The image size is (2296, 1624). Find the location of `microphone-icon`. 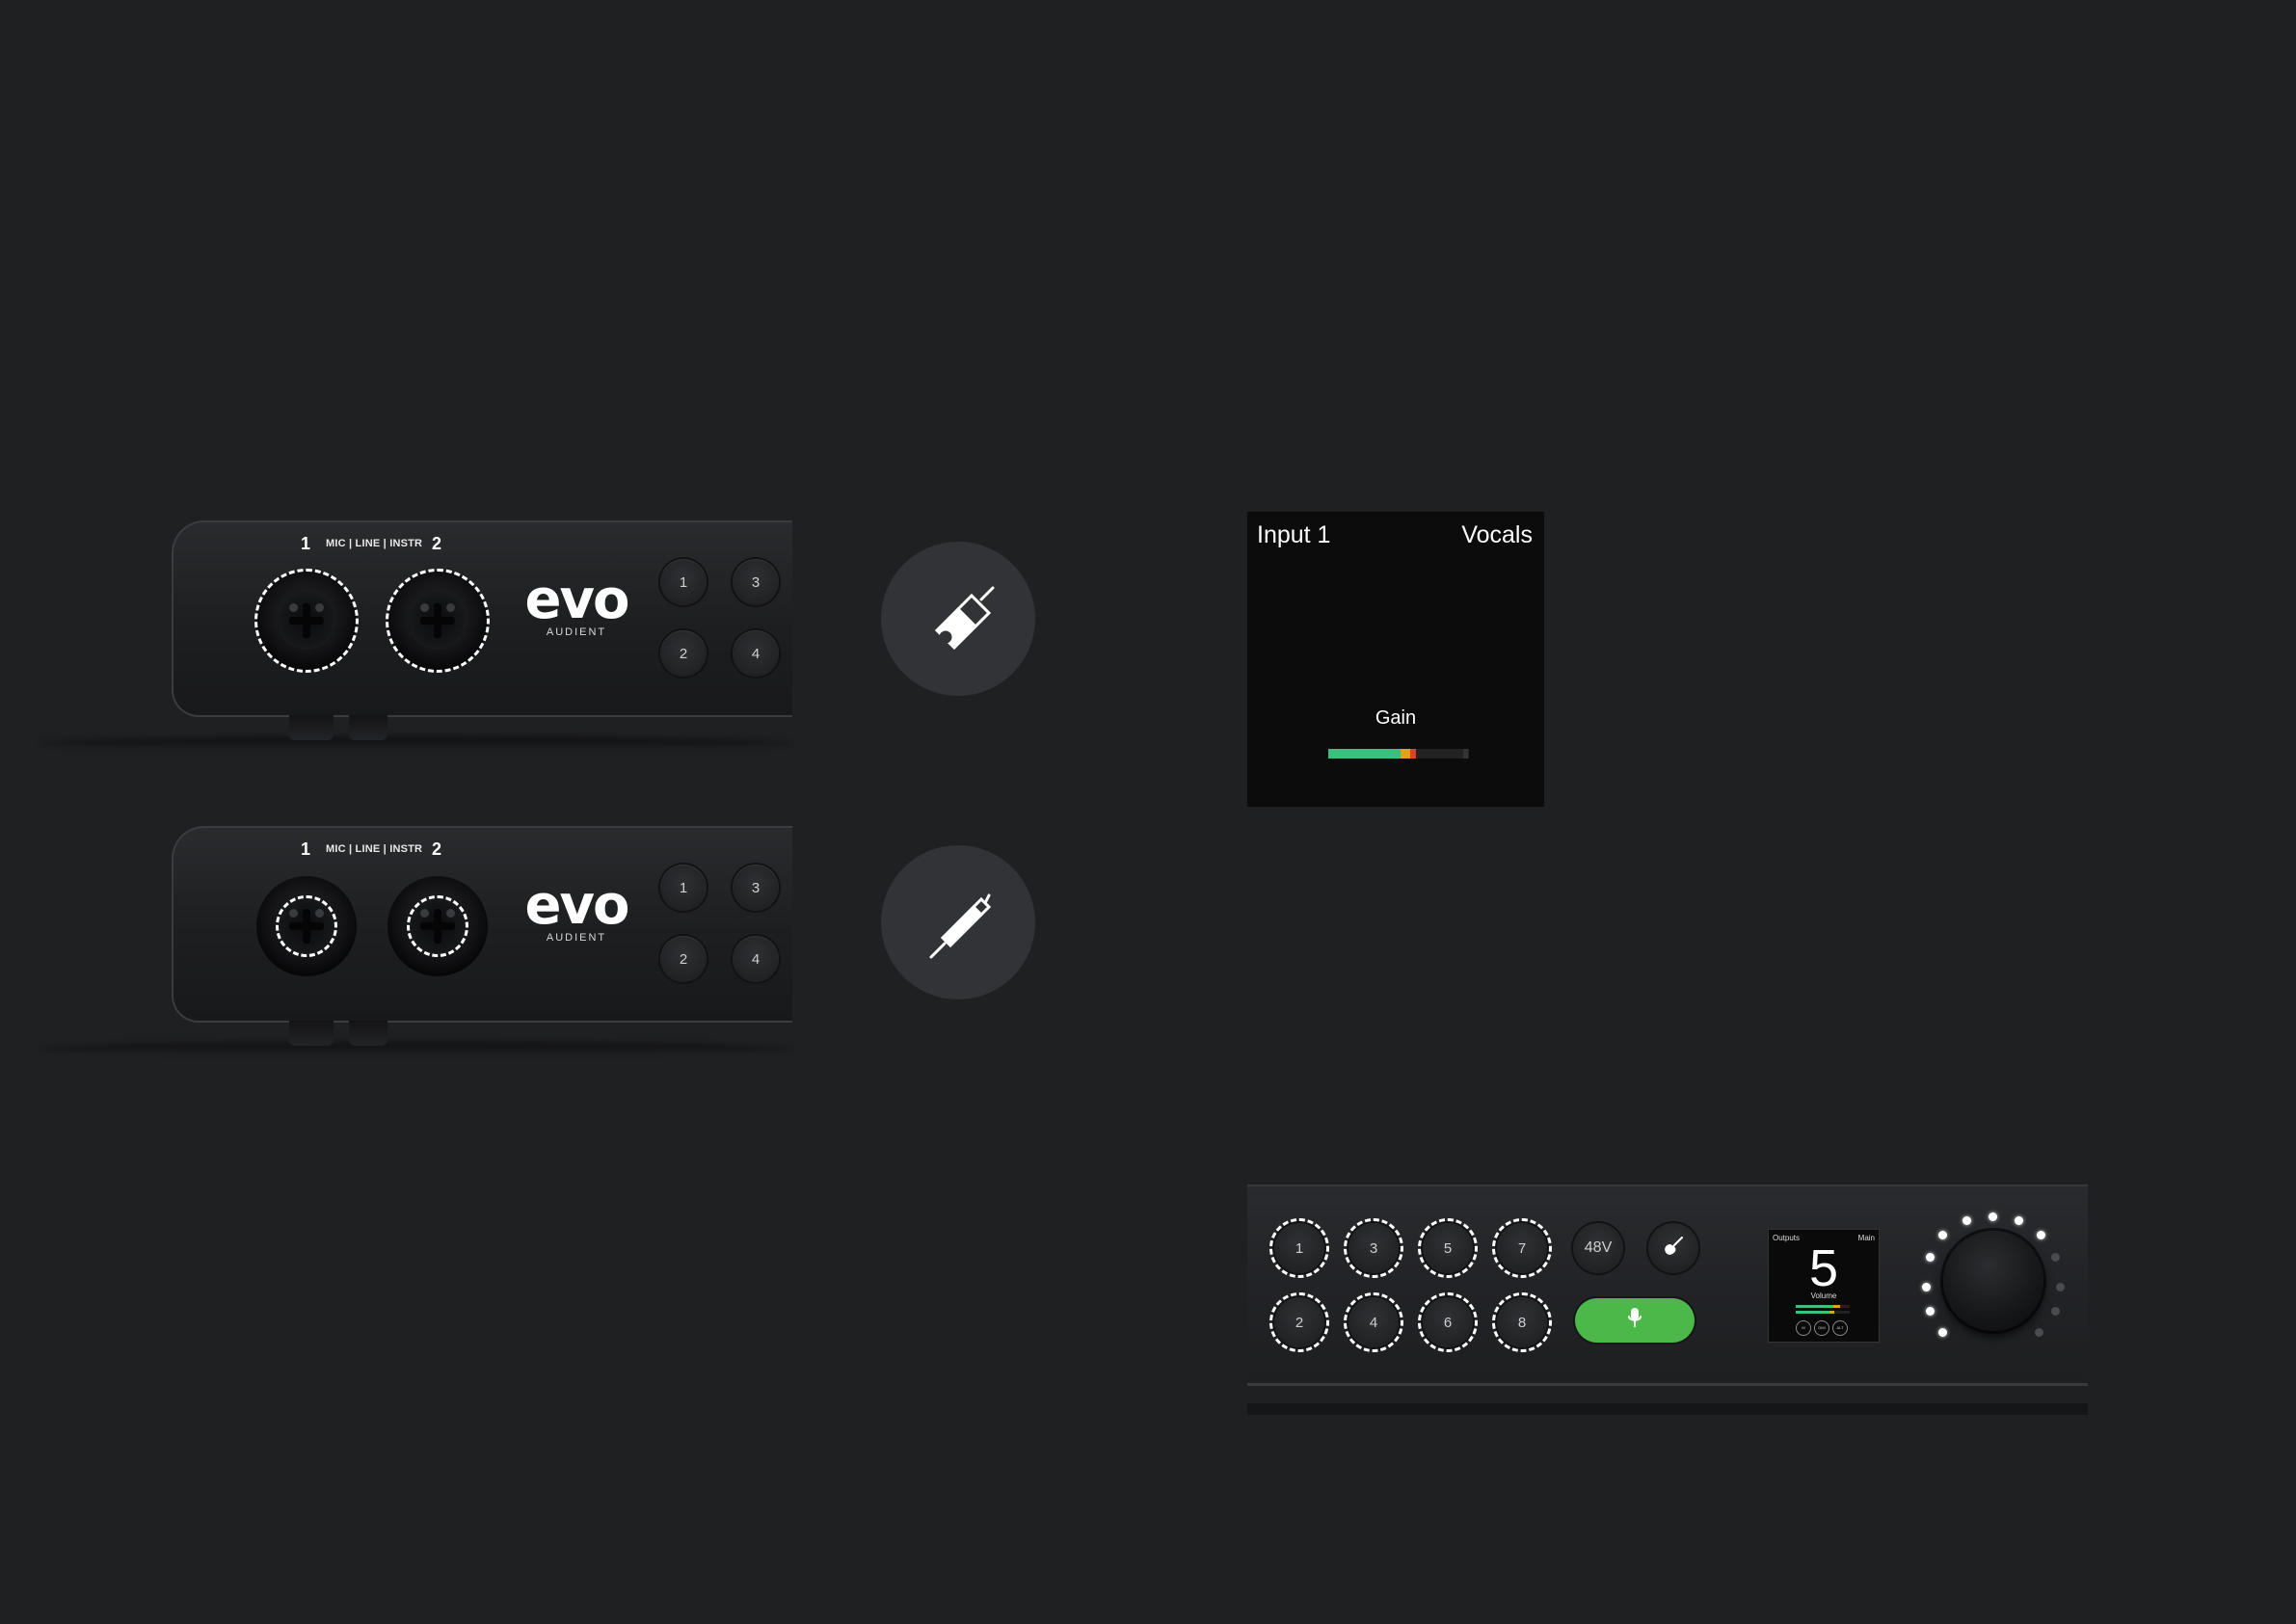

microphone-icon is located at coordinates (1634, 1321).